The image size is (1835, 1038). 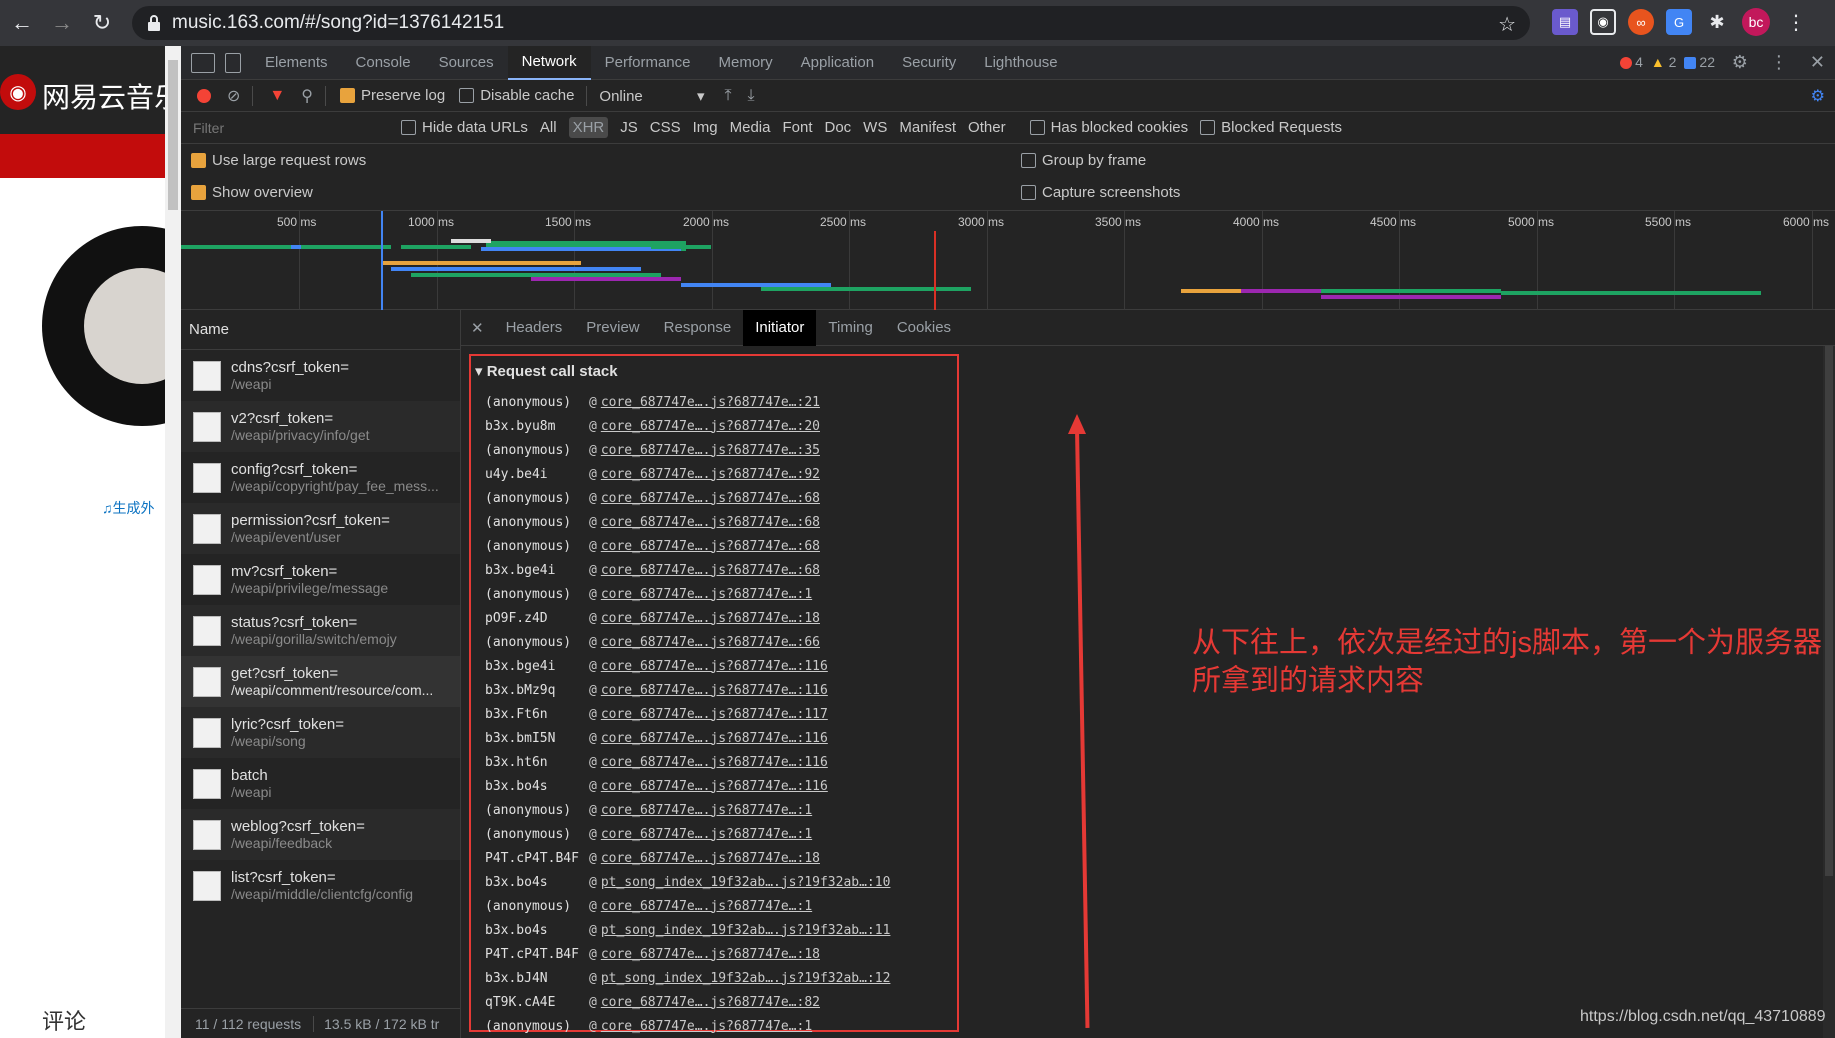 What do you see at coordinates (233, 96) in the screenshot?
I see `clear-icon: ⊘` at bounding box center [233, 96].